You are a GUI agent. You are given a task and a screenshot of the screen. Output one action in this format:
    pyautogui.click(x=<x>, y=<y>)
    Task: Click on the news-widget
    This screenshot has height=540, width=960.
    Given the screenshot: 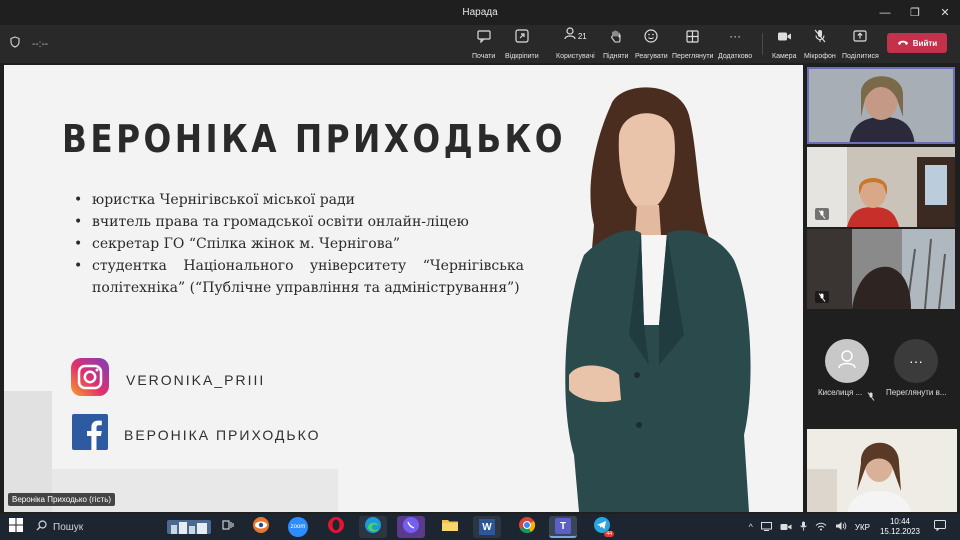 What is the action you would take?
    pyautogui.click(x=189, y=527)
    